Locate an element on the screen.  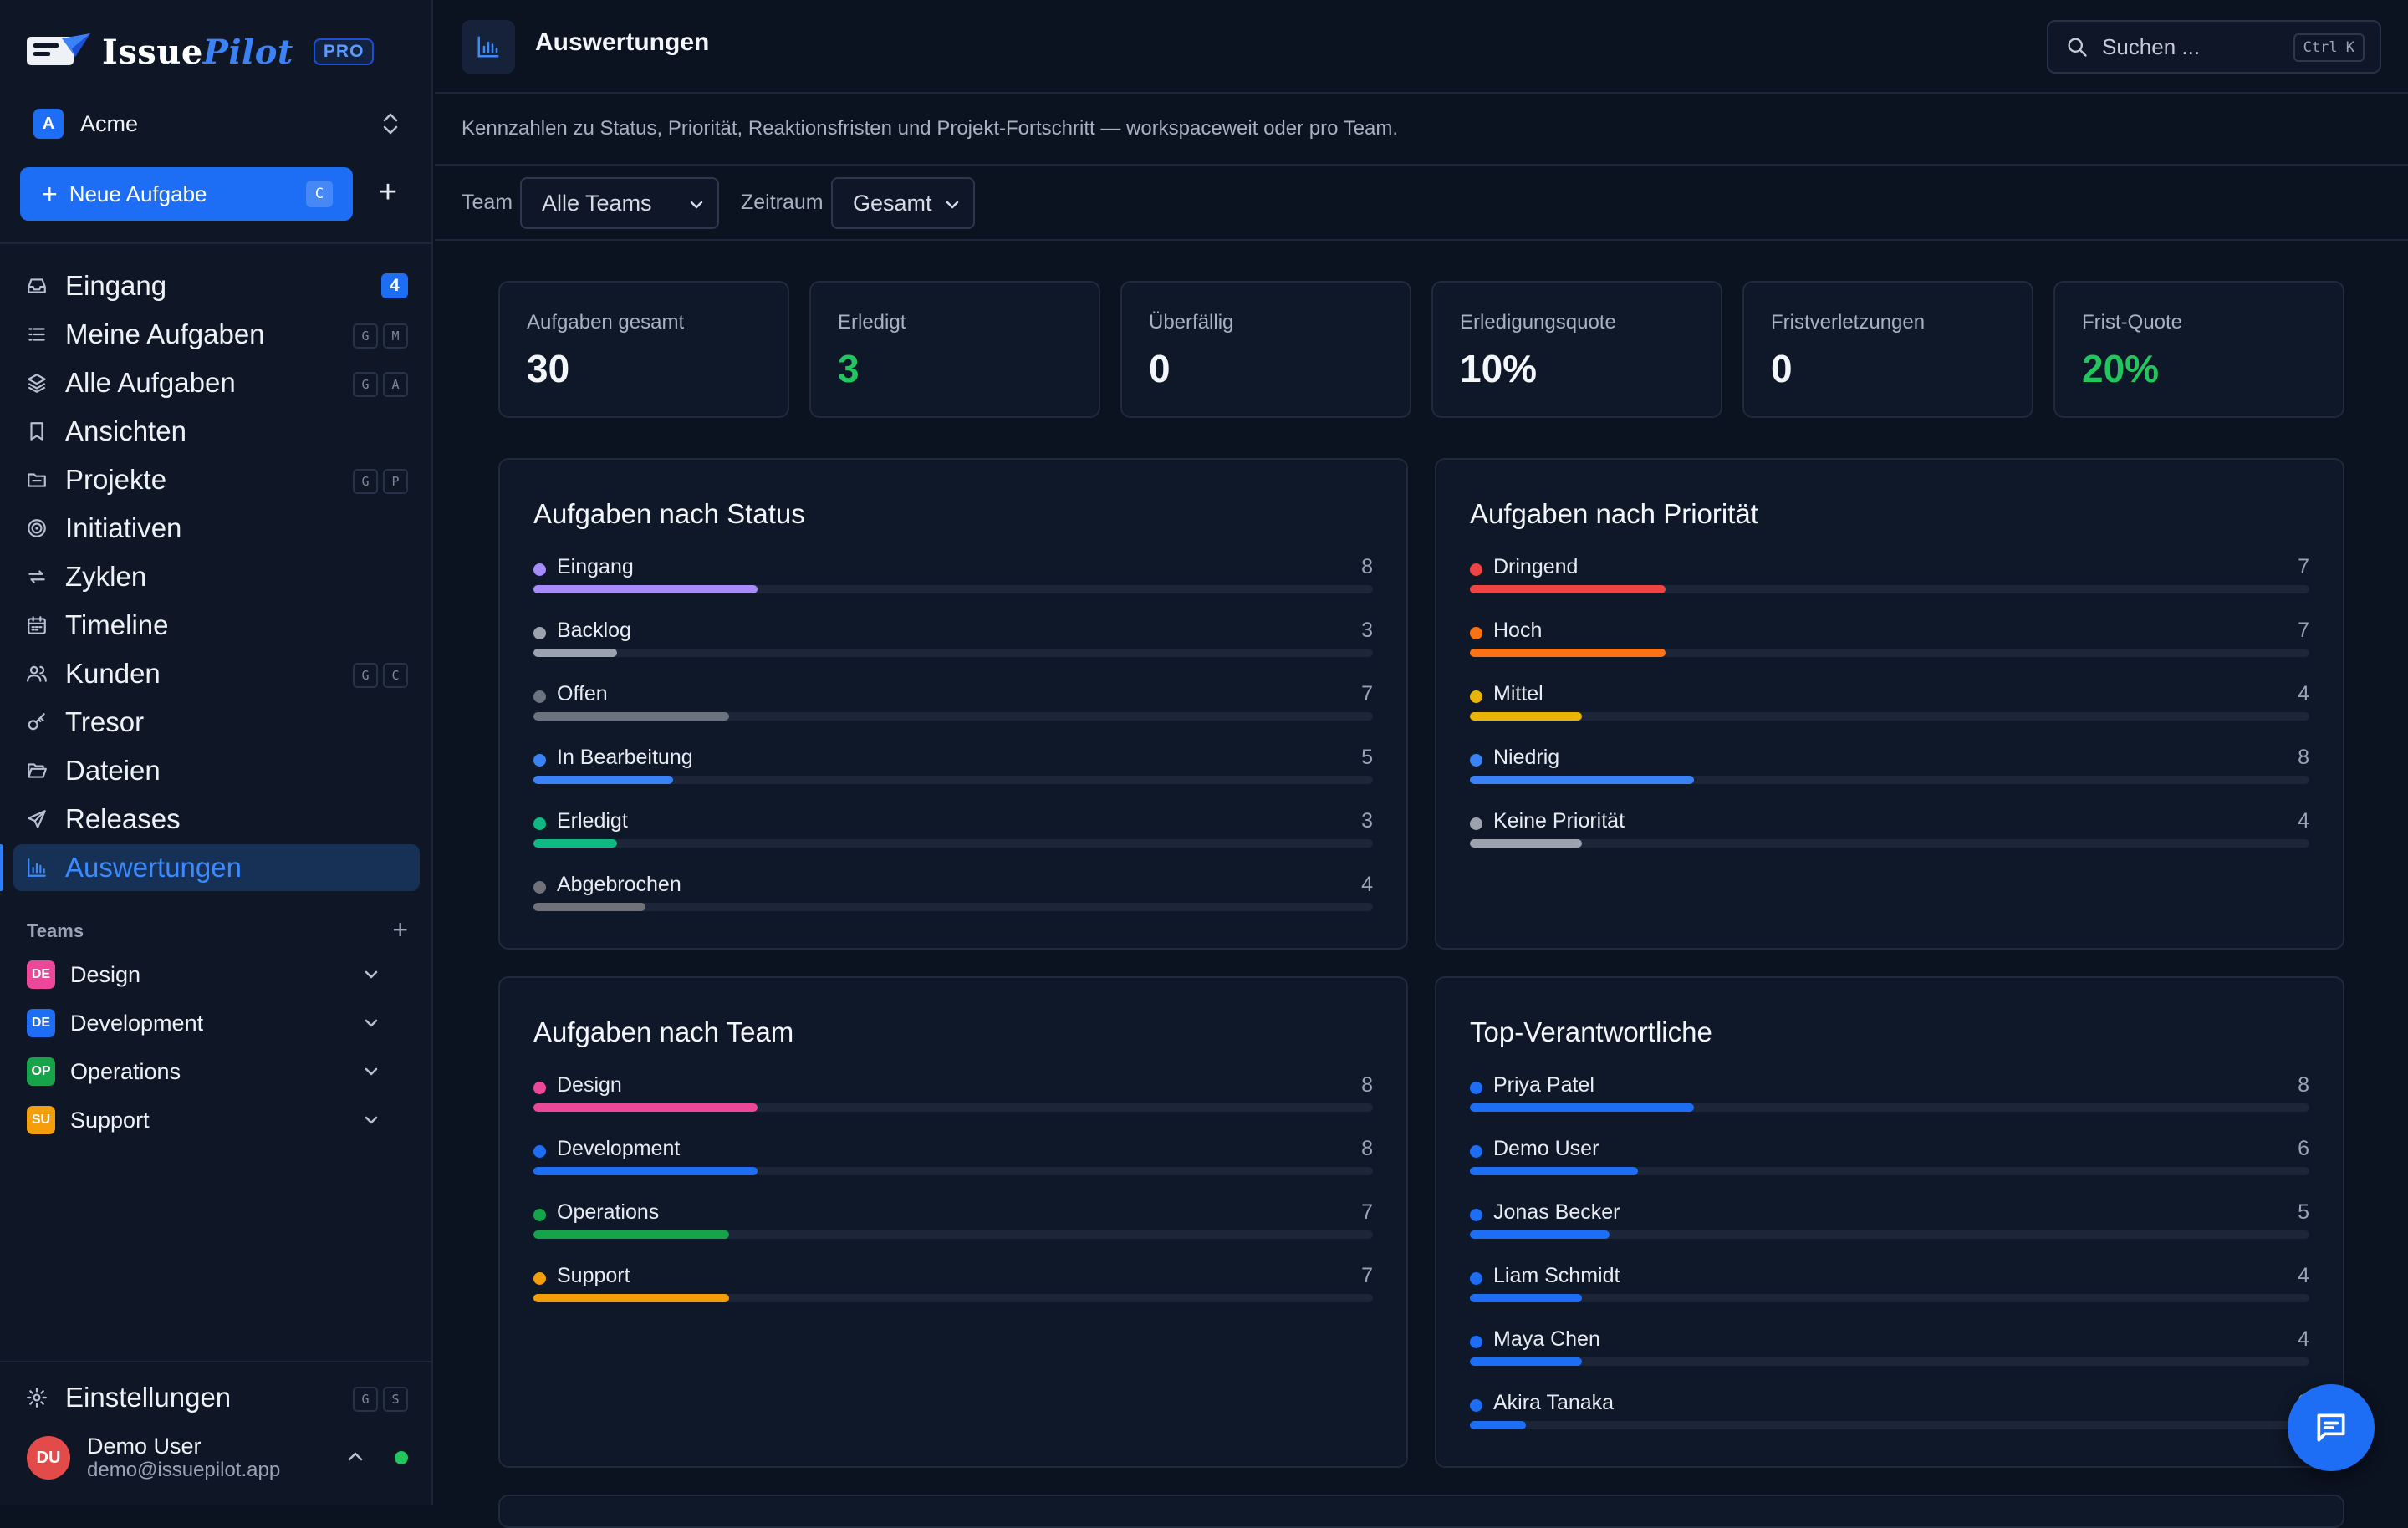
panel-title: Aufgaben nach Status is located at coordinates (669, 513).